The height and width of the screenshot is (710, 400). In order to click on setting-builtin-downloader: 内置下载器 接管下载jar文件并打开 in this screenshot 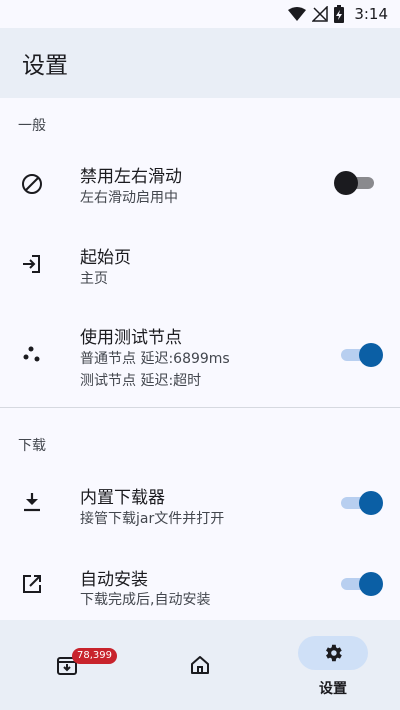, I will do `click(200, 504)`.